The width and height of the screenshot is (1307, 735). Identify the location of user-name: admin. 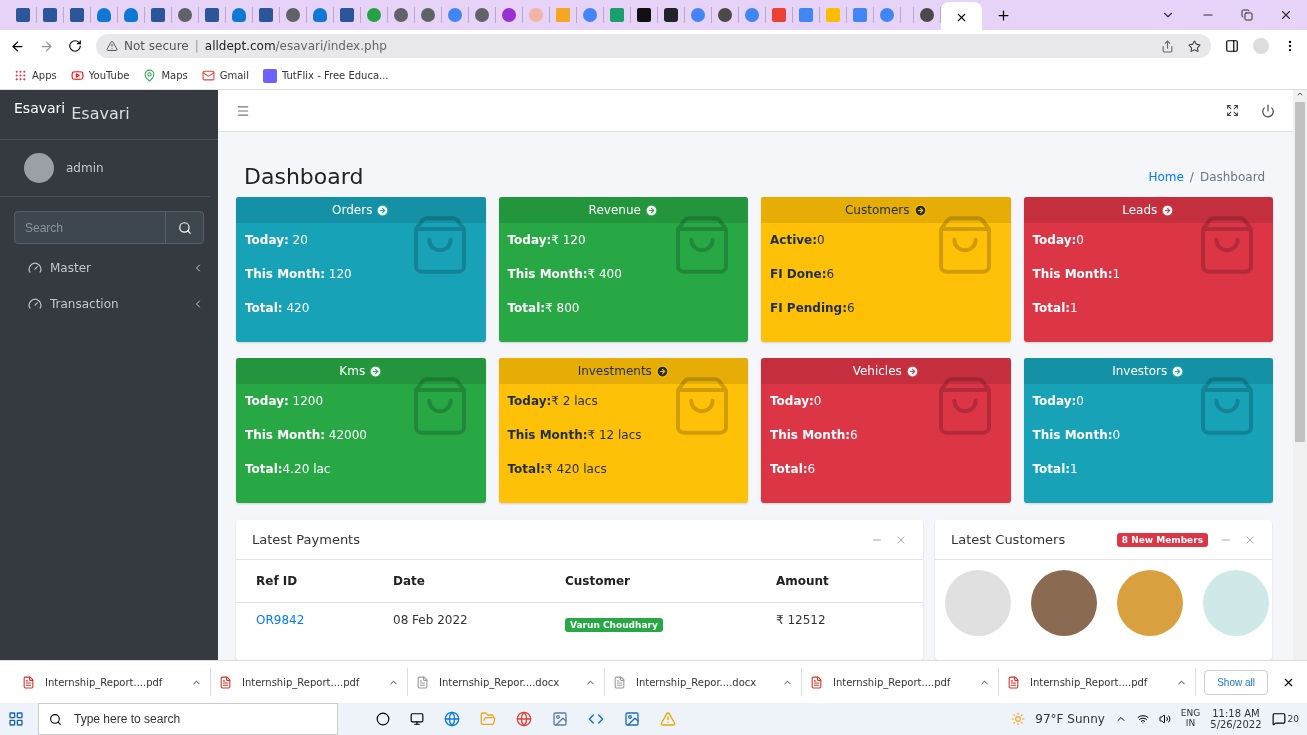
(85, 168).